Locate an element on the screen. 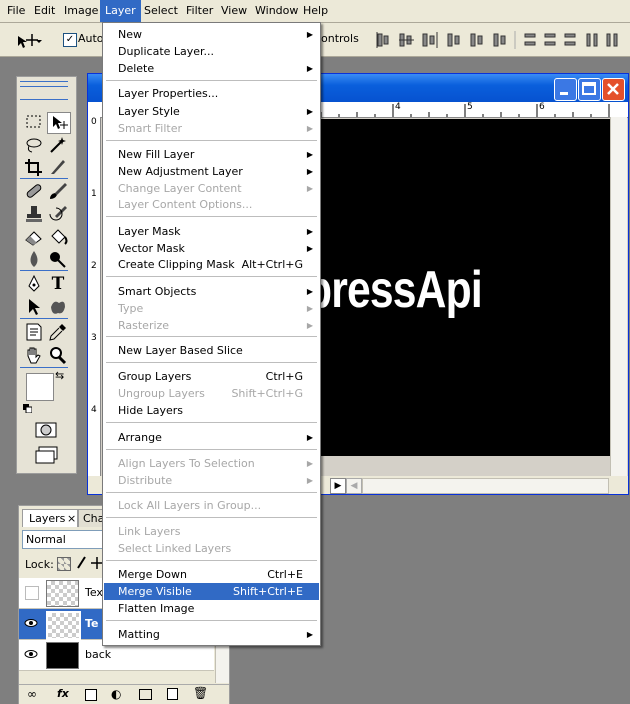  close-tab-icon: × is located at coordinates (71, 518).